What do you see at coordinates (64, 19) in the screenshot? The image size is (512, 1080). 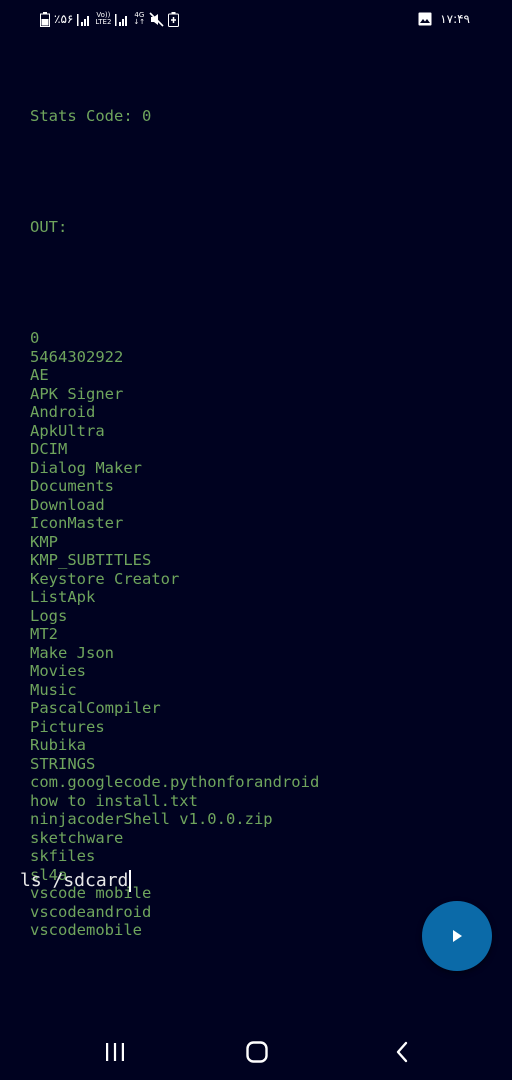 I see `battery-percent: ٪۵۶` at bounding box center [64, 19].